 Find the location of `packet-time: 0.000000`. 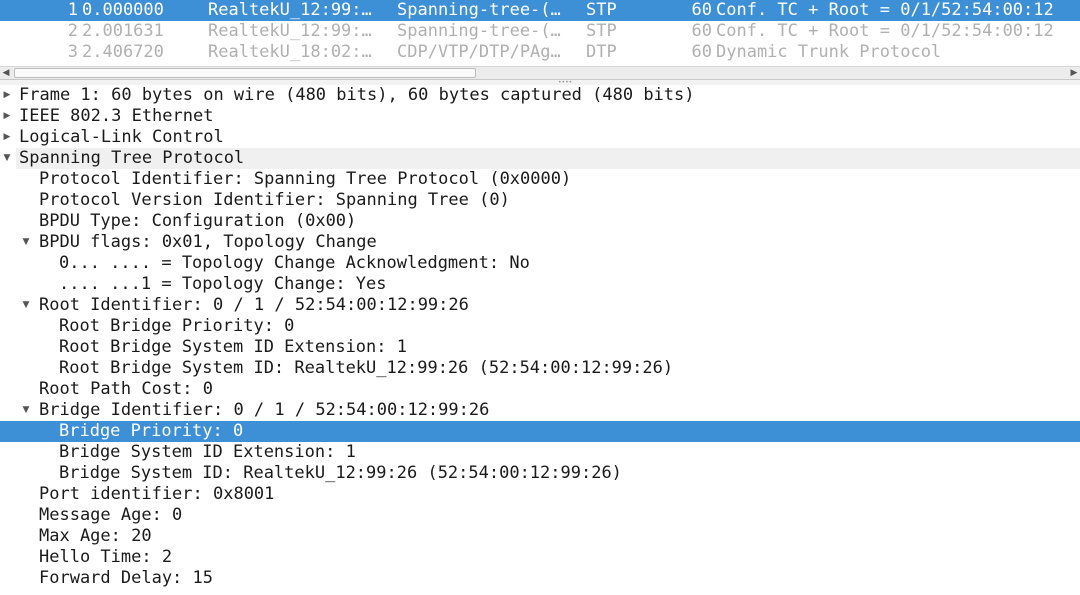

packet-time: 0.000000 is located at coordinates (123, 10).